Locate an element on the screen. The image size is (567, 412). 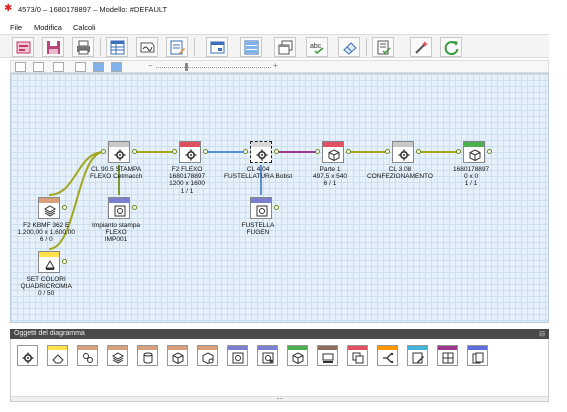
palette-item-box-gear is located at coordinates (207, 355).